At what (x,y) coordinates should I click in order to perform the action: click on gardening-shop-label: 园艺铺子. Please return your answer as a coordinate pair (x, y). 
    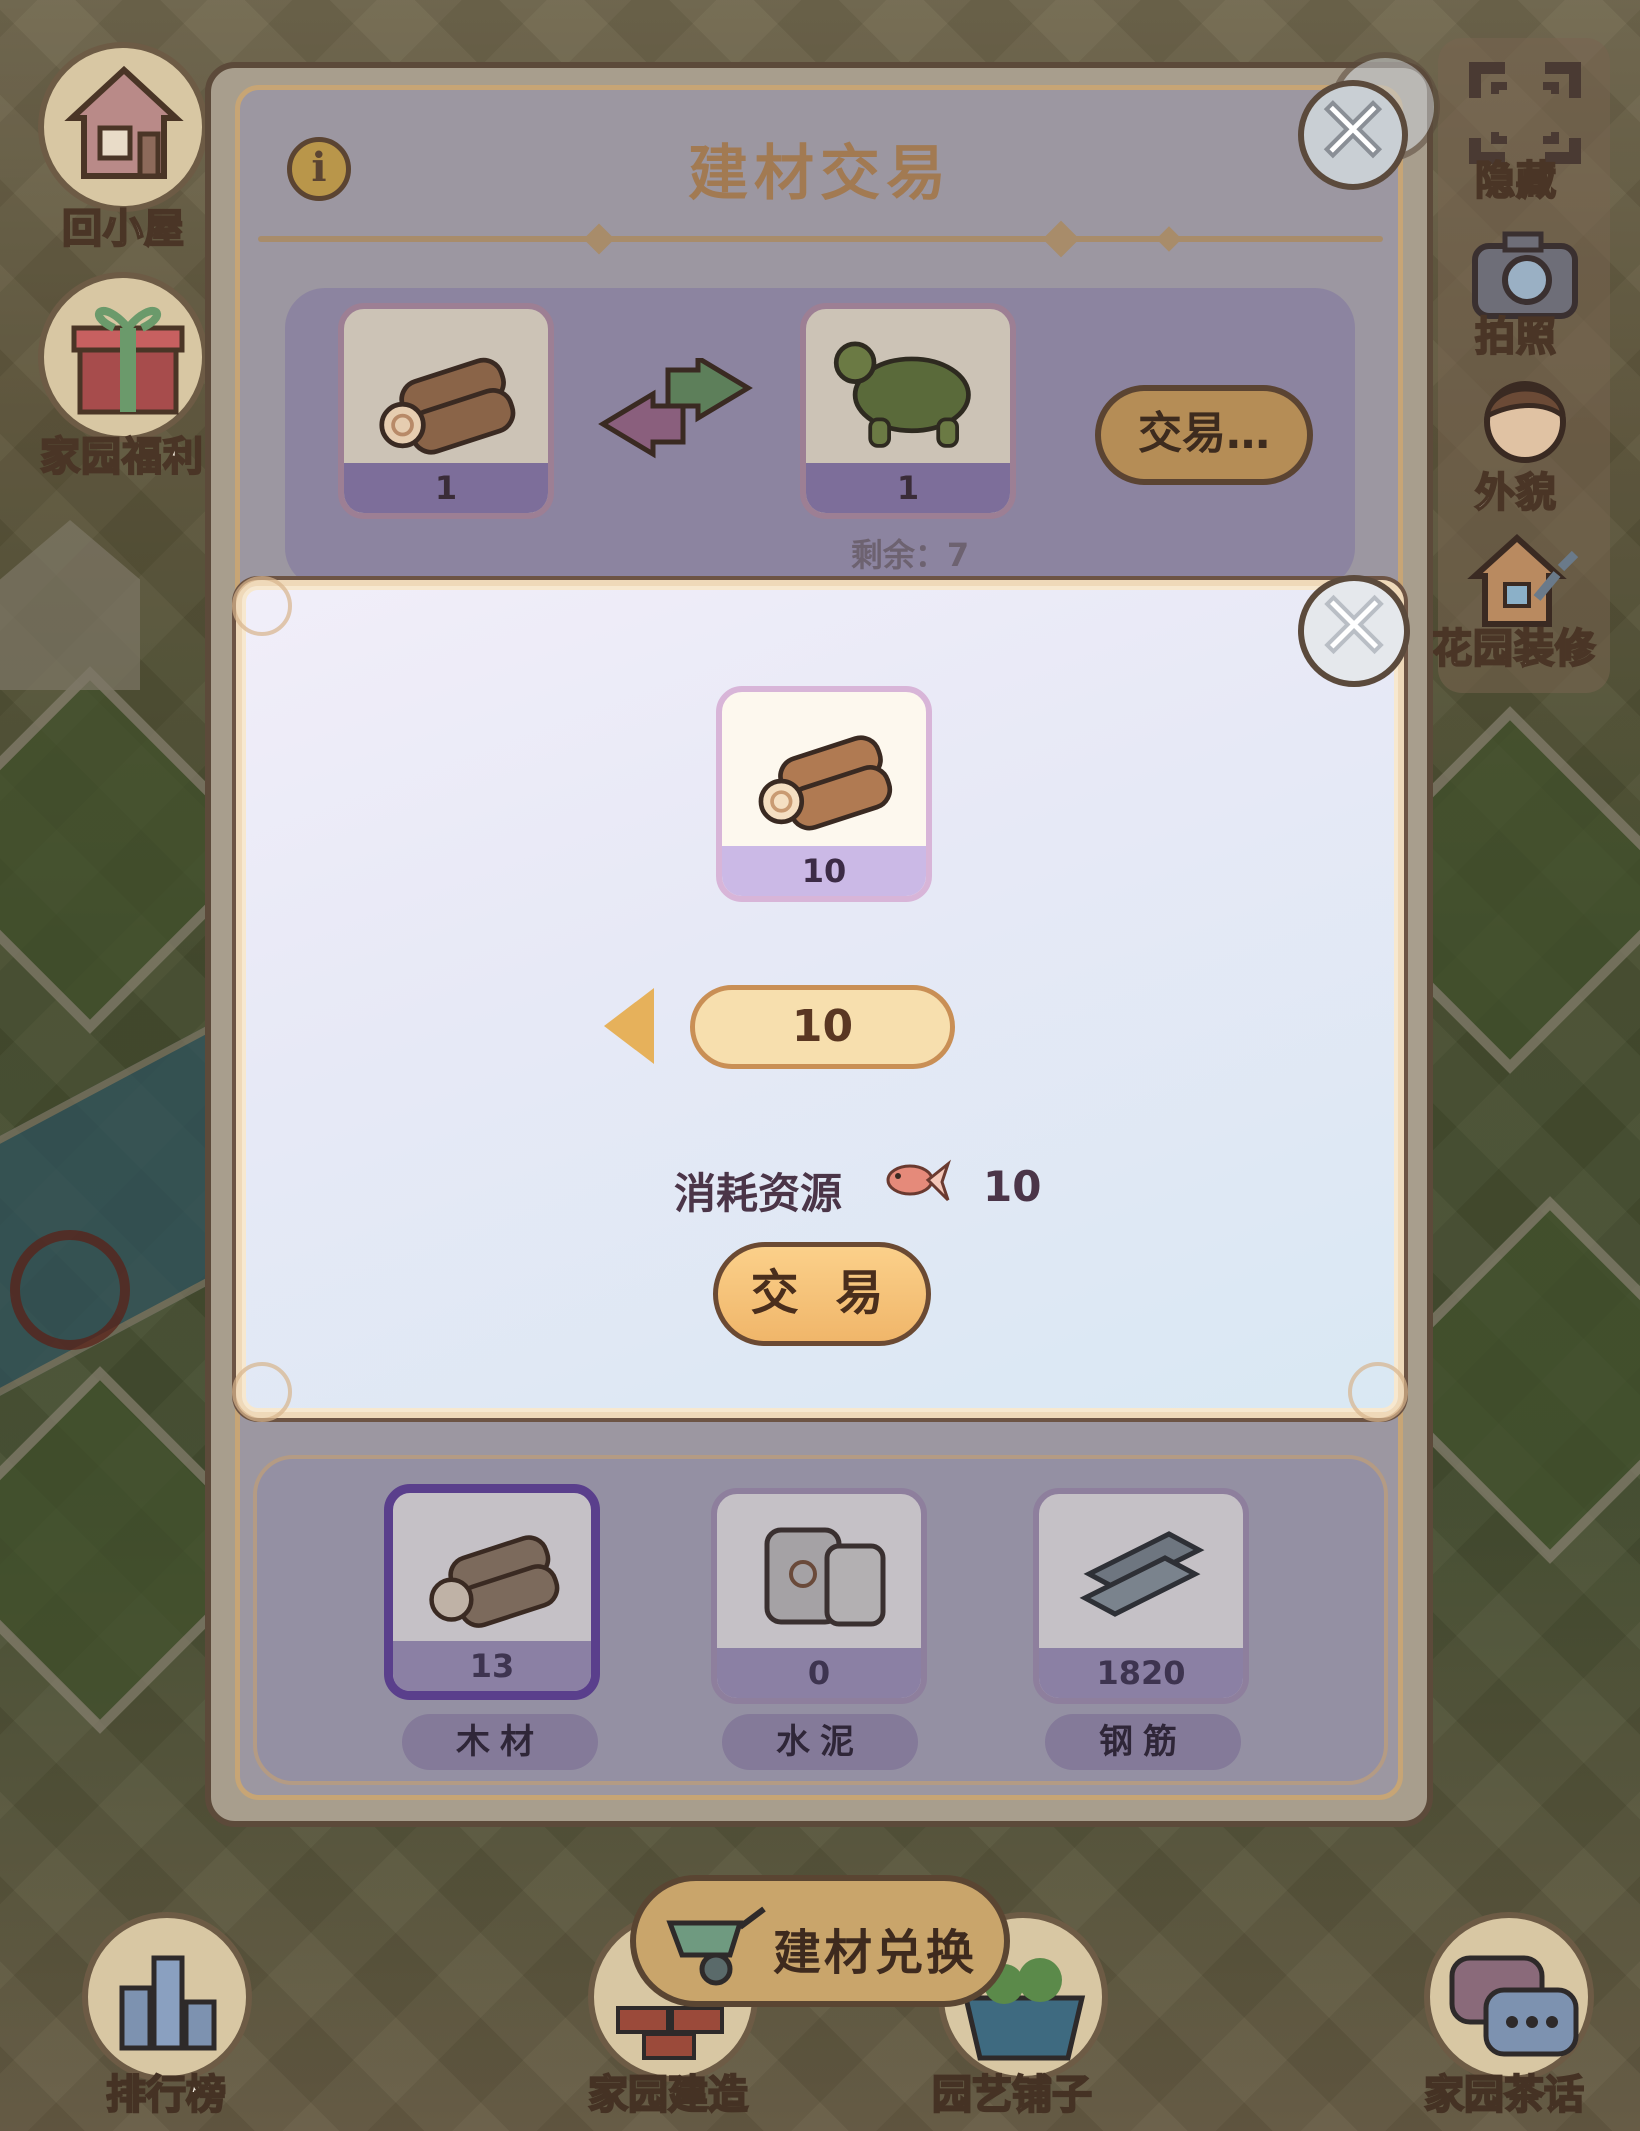
    Looking at the image, I should click on (1012, 2095).